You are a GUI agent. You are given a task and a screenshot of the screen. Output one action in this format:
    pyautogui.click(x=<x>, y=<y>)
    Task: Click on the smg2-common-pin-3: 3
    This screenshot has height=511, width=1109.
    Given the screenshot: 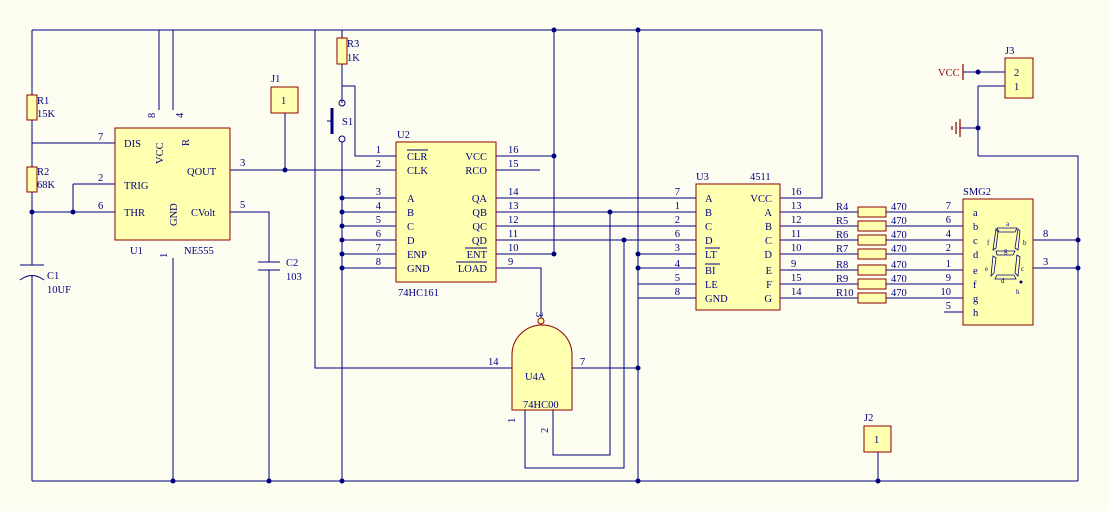 What is the action you would take?
    pyautogui.click(x=1045, y=262)
    